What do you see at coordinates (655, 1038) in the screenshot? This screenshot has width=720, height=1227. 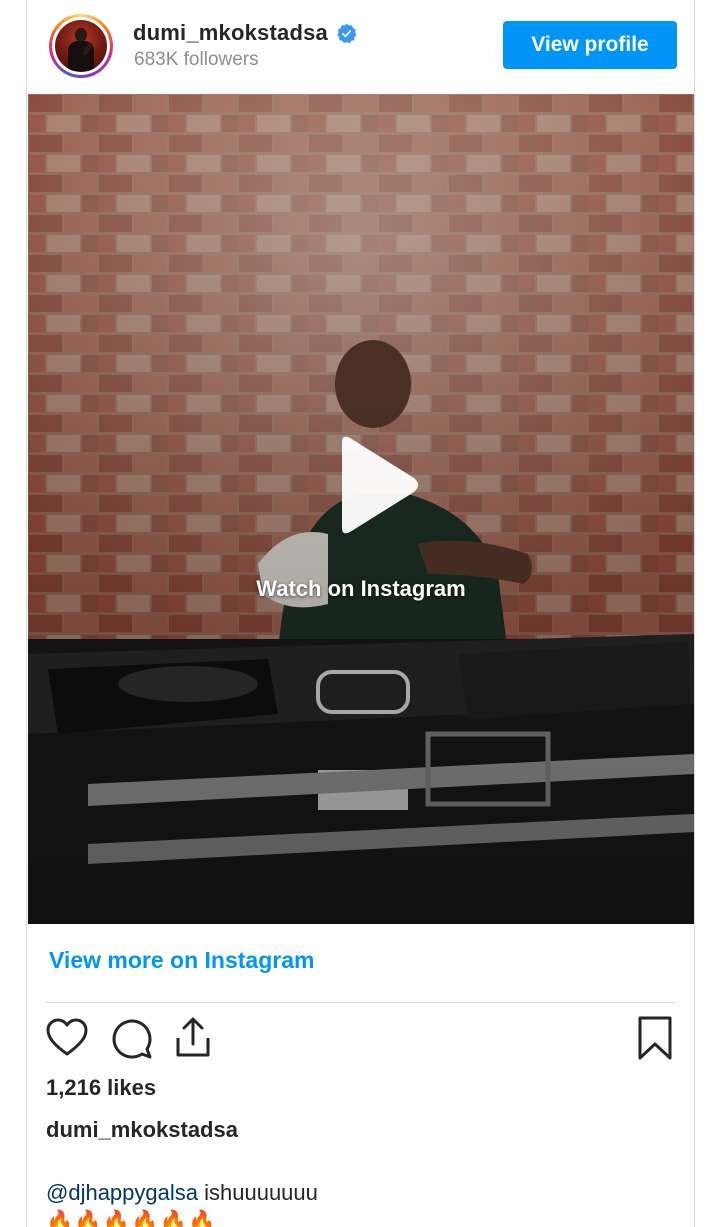 I see `bookmark-icon` at bounding box center [655, 1038].